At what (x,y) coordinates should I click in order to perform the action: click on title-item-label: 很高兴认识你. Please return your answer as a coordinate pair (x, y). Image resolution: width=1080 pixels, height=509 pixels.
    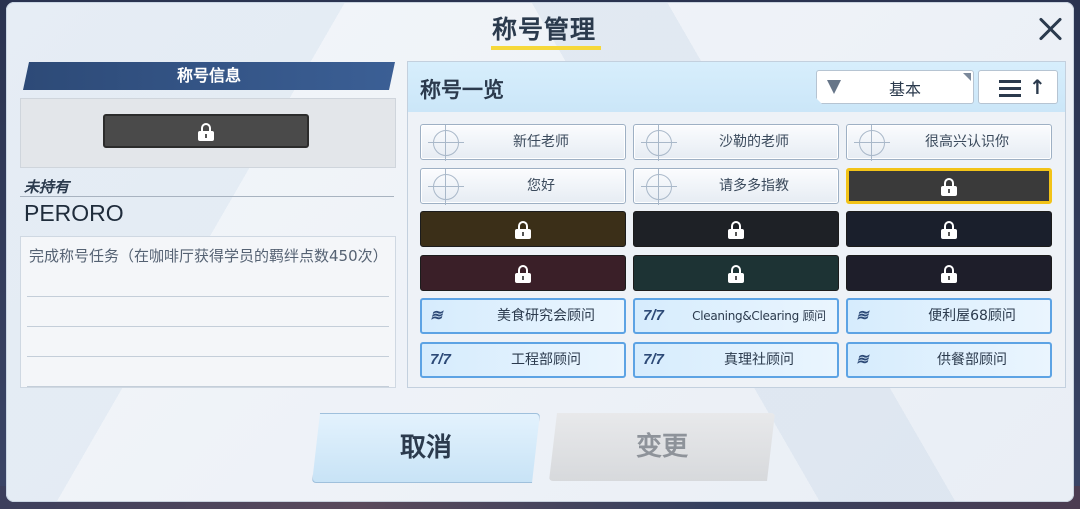
    Looking at the image, I should click on (967, 142).